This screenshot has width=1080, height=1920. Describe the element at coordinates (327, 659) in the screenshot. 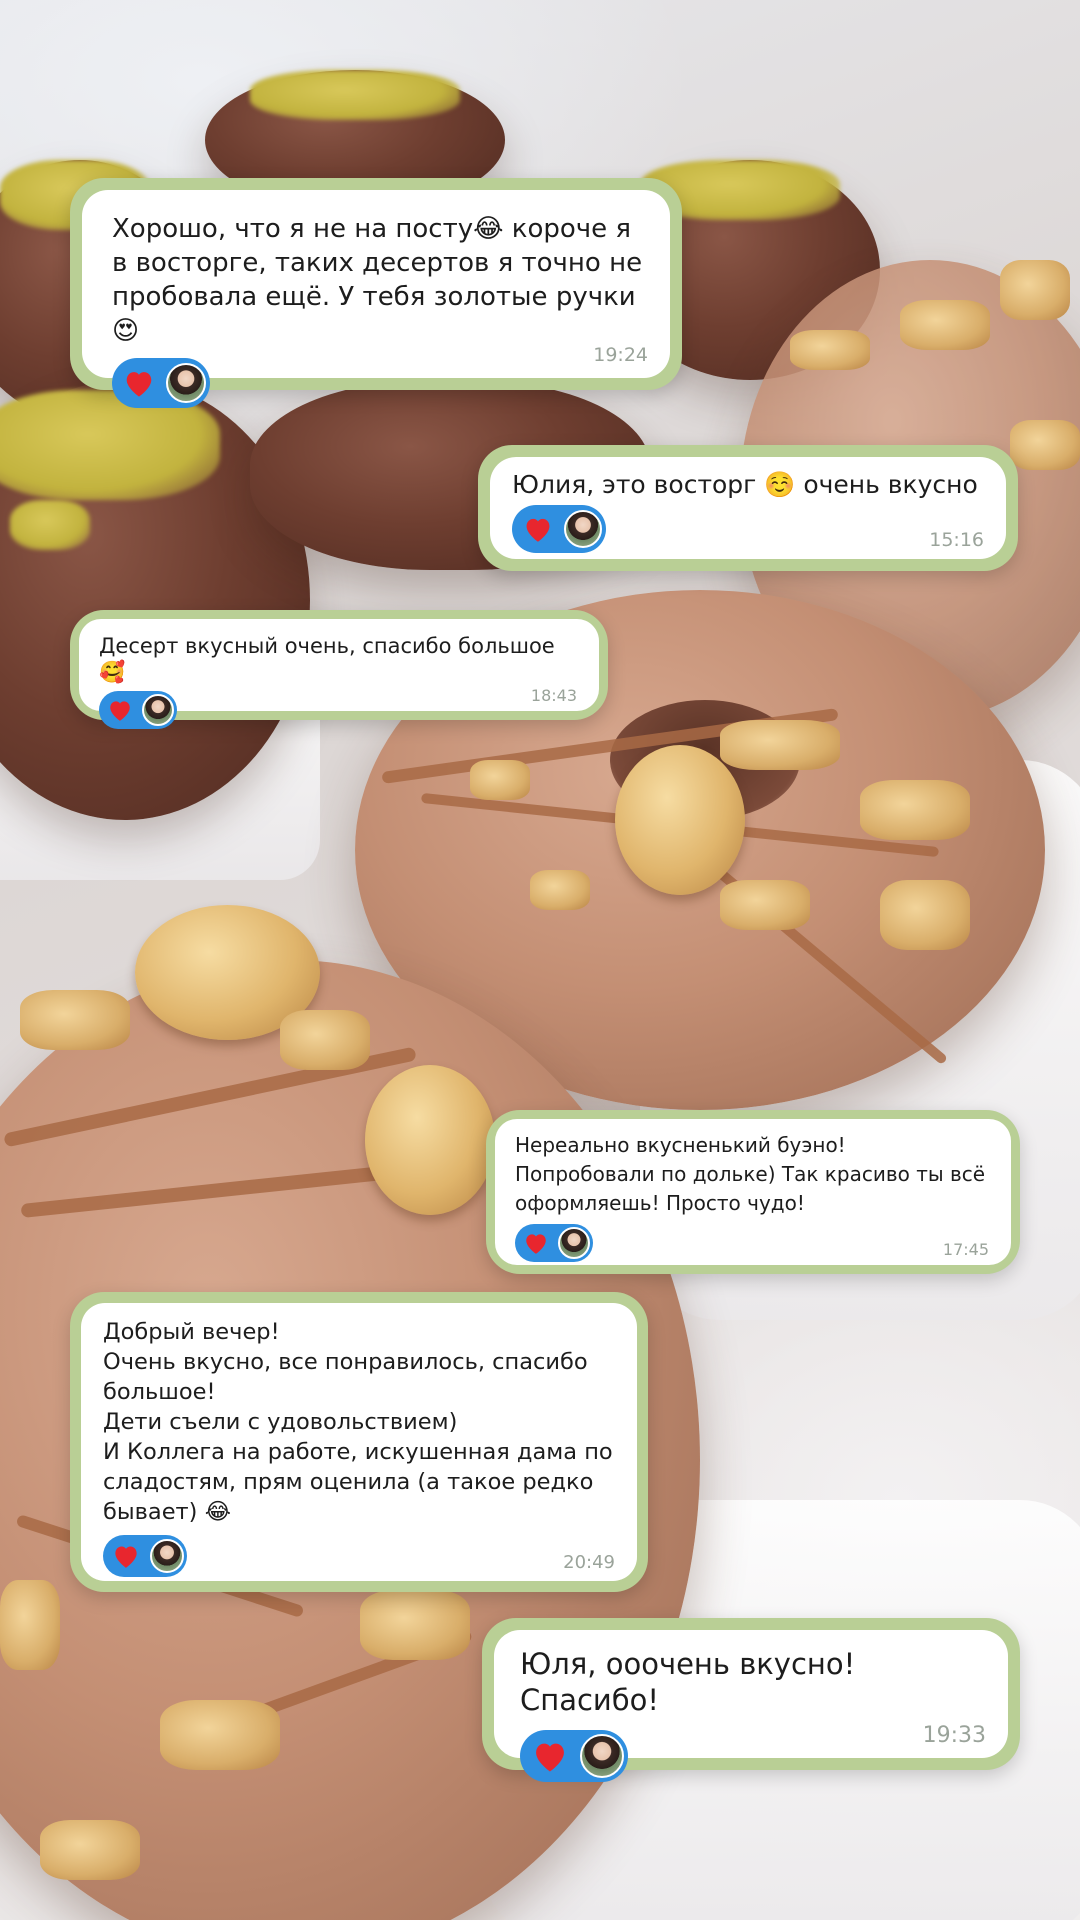

I see `message-text: Десерт вкусный очень, спасибо большое 🥰` at that location.